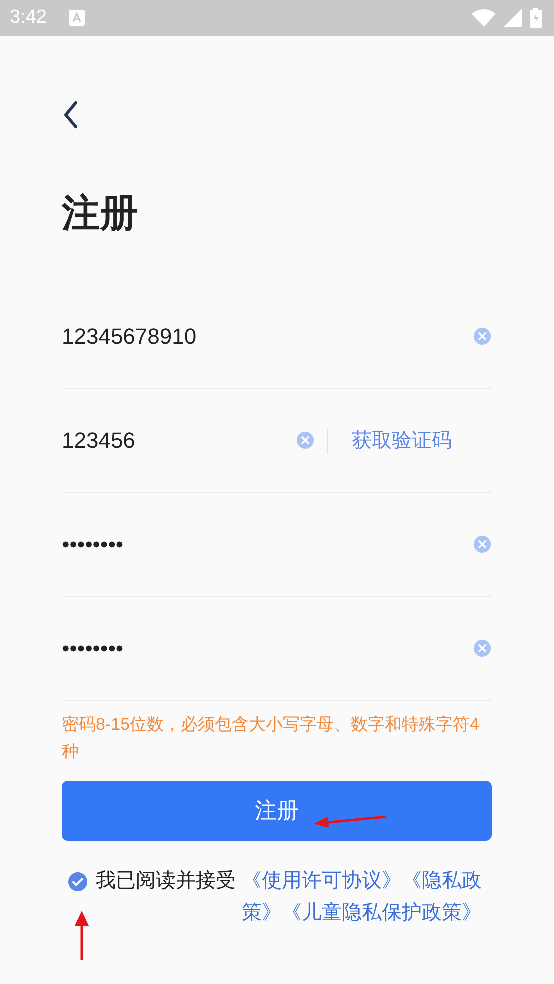 The image size is (554, 984). What do you see at coordinates (82, 936) in the screenshot?
I see `annotation-arrow` at bounding box center [82, 936].